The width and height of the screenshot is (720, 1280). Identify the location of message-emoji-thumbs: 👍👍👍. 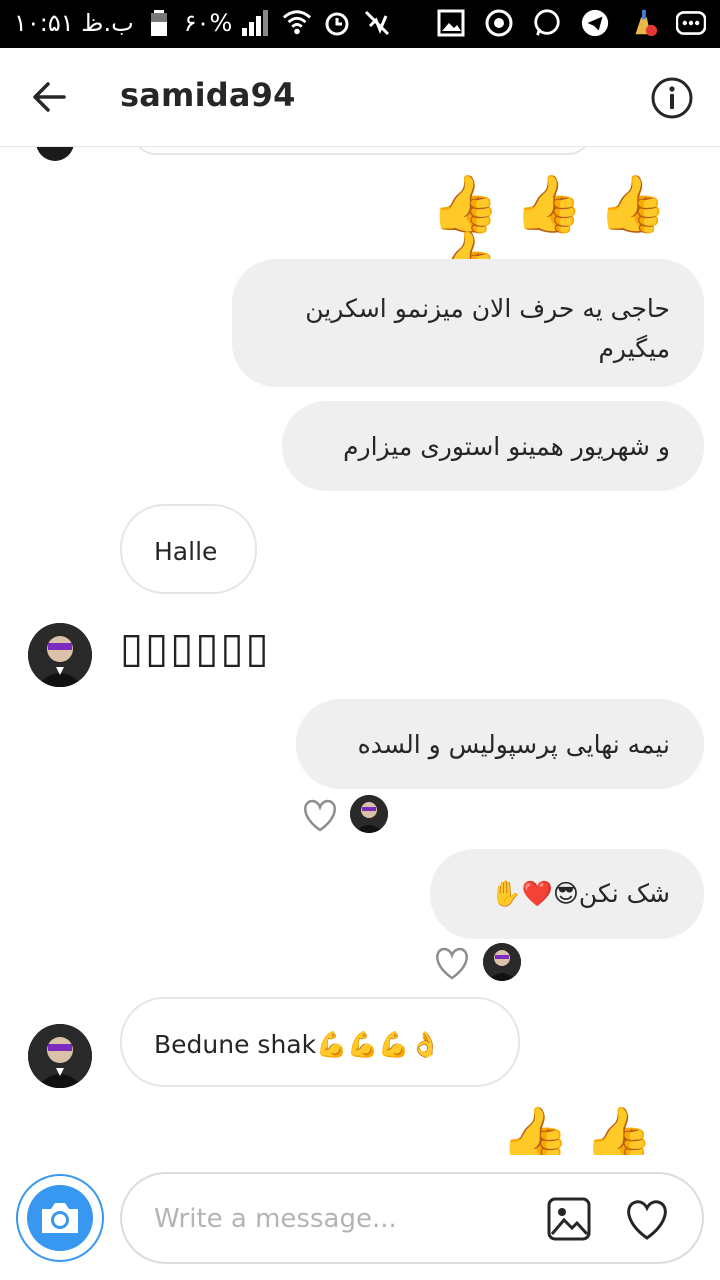
(610, 1132).